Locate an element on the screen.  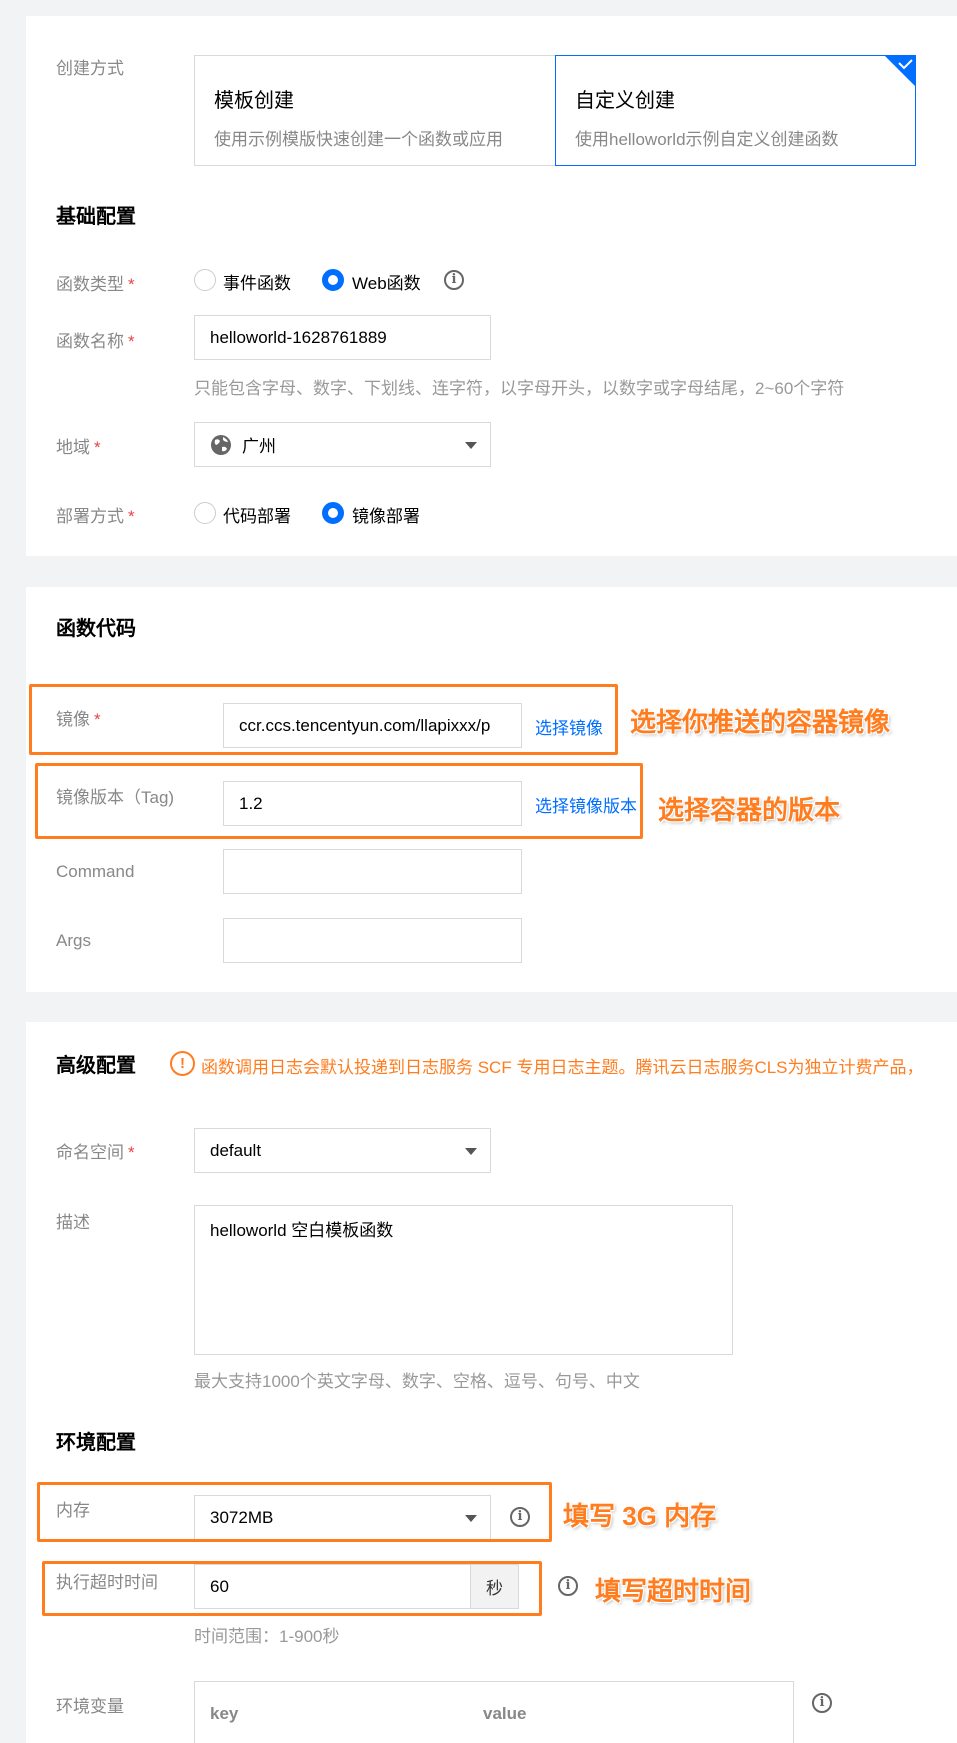
image-highlight-box is located at coordinates (323, 719).